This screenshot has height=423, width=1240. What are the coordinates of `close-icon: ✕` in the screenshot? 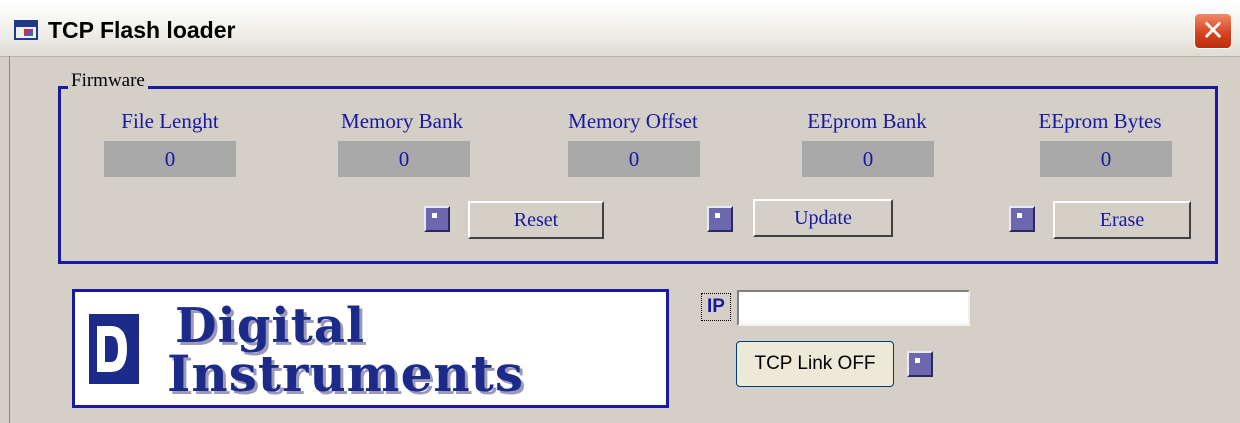 It's located at (1213, 30).